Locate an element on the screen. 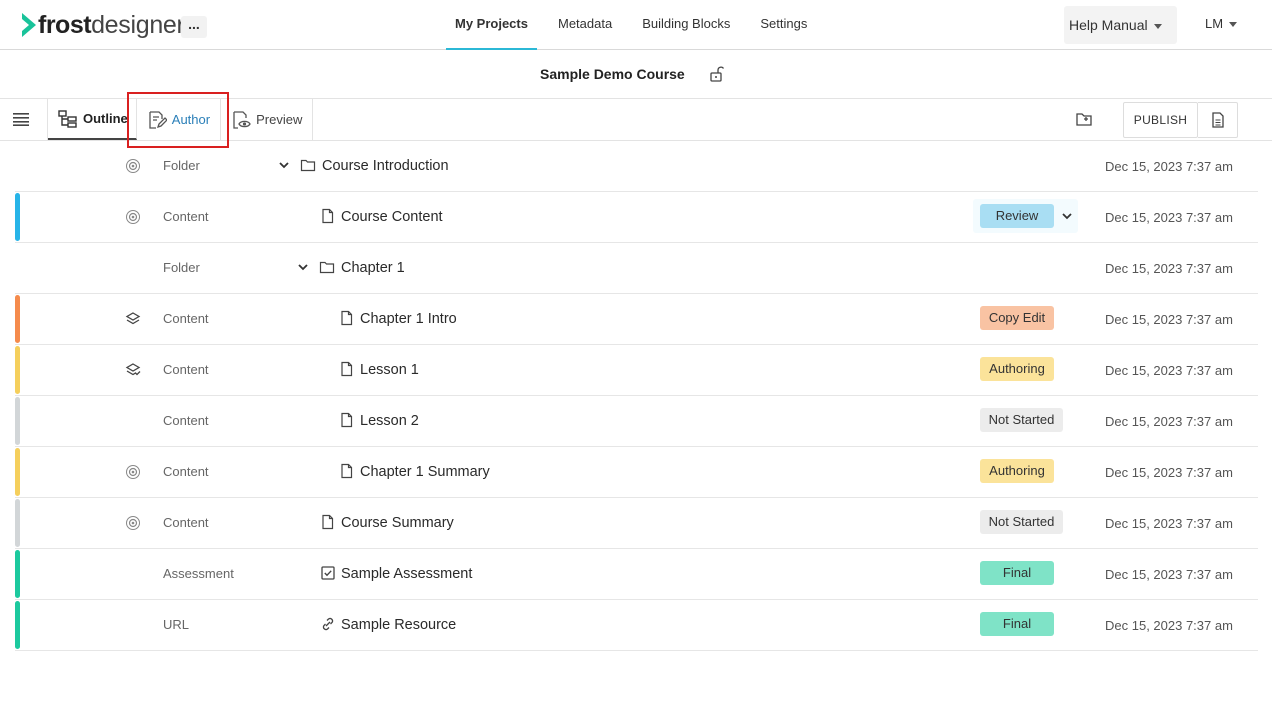 The height and width of the screenshot is (720, 1280). outline-tree-icon is located at coordinates (67, 118).